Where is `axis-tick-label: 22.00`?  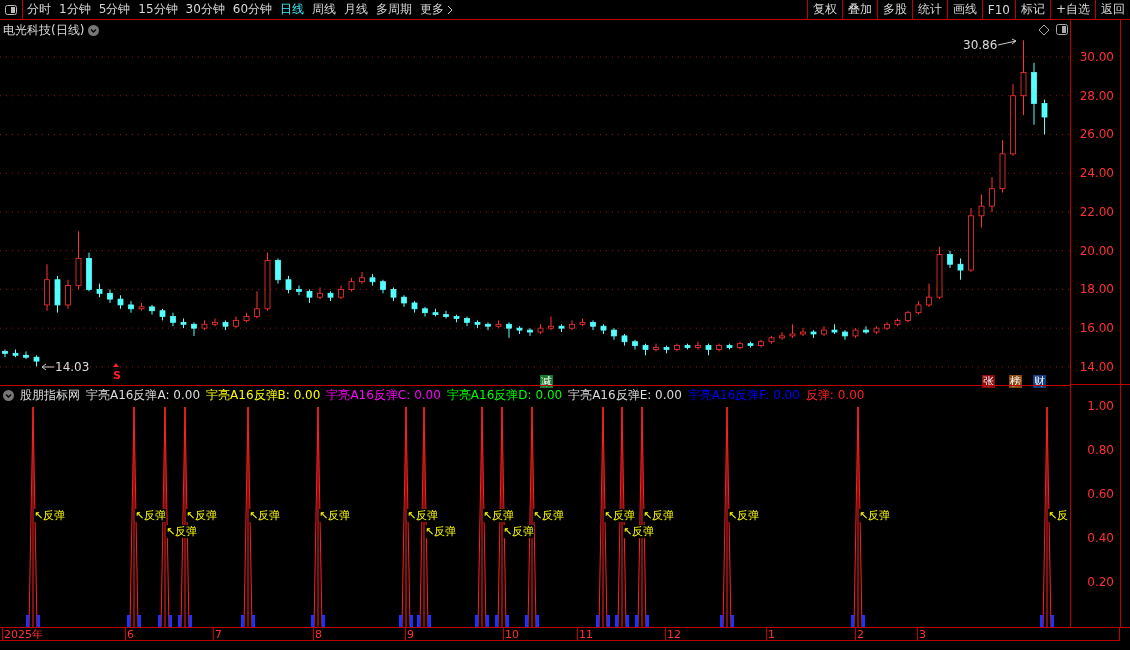 axis-tick-label: 22.00 is located at coordinates (1096, 211).